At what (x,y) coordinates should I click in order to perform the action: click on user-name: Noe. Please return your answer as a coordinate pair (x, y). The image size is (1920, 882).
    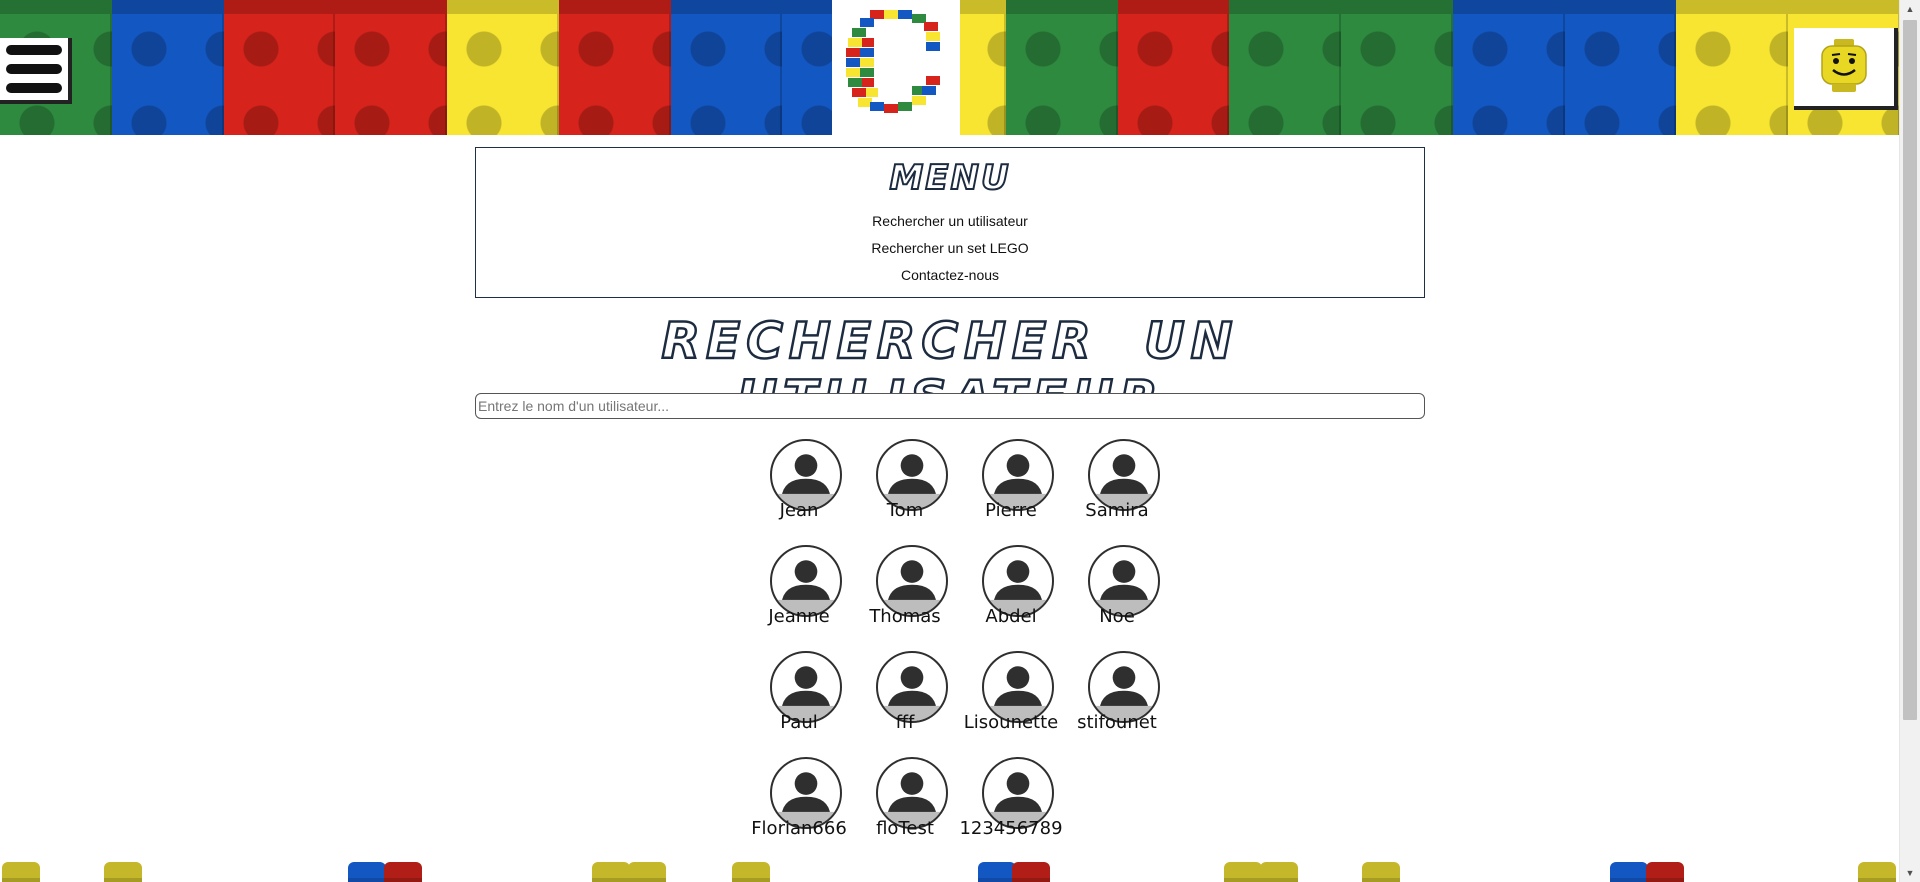
    Looking at the image, I should click on (1117, 616).